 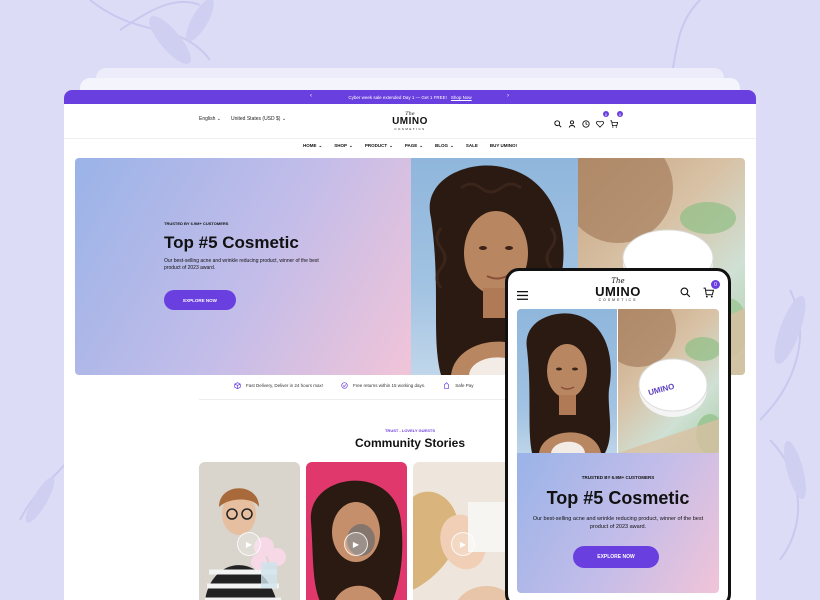 I want to click on chevron-right-icon: ›, so click(x=508, y=96).